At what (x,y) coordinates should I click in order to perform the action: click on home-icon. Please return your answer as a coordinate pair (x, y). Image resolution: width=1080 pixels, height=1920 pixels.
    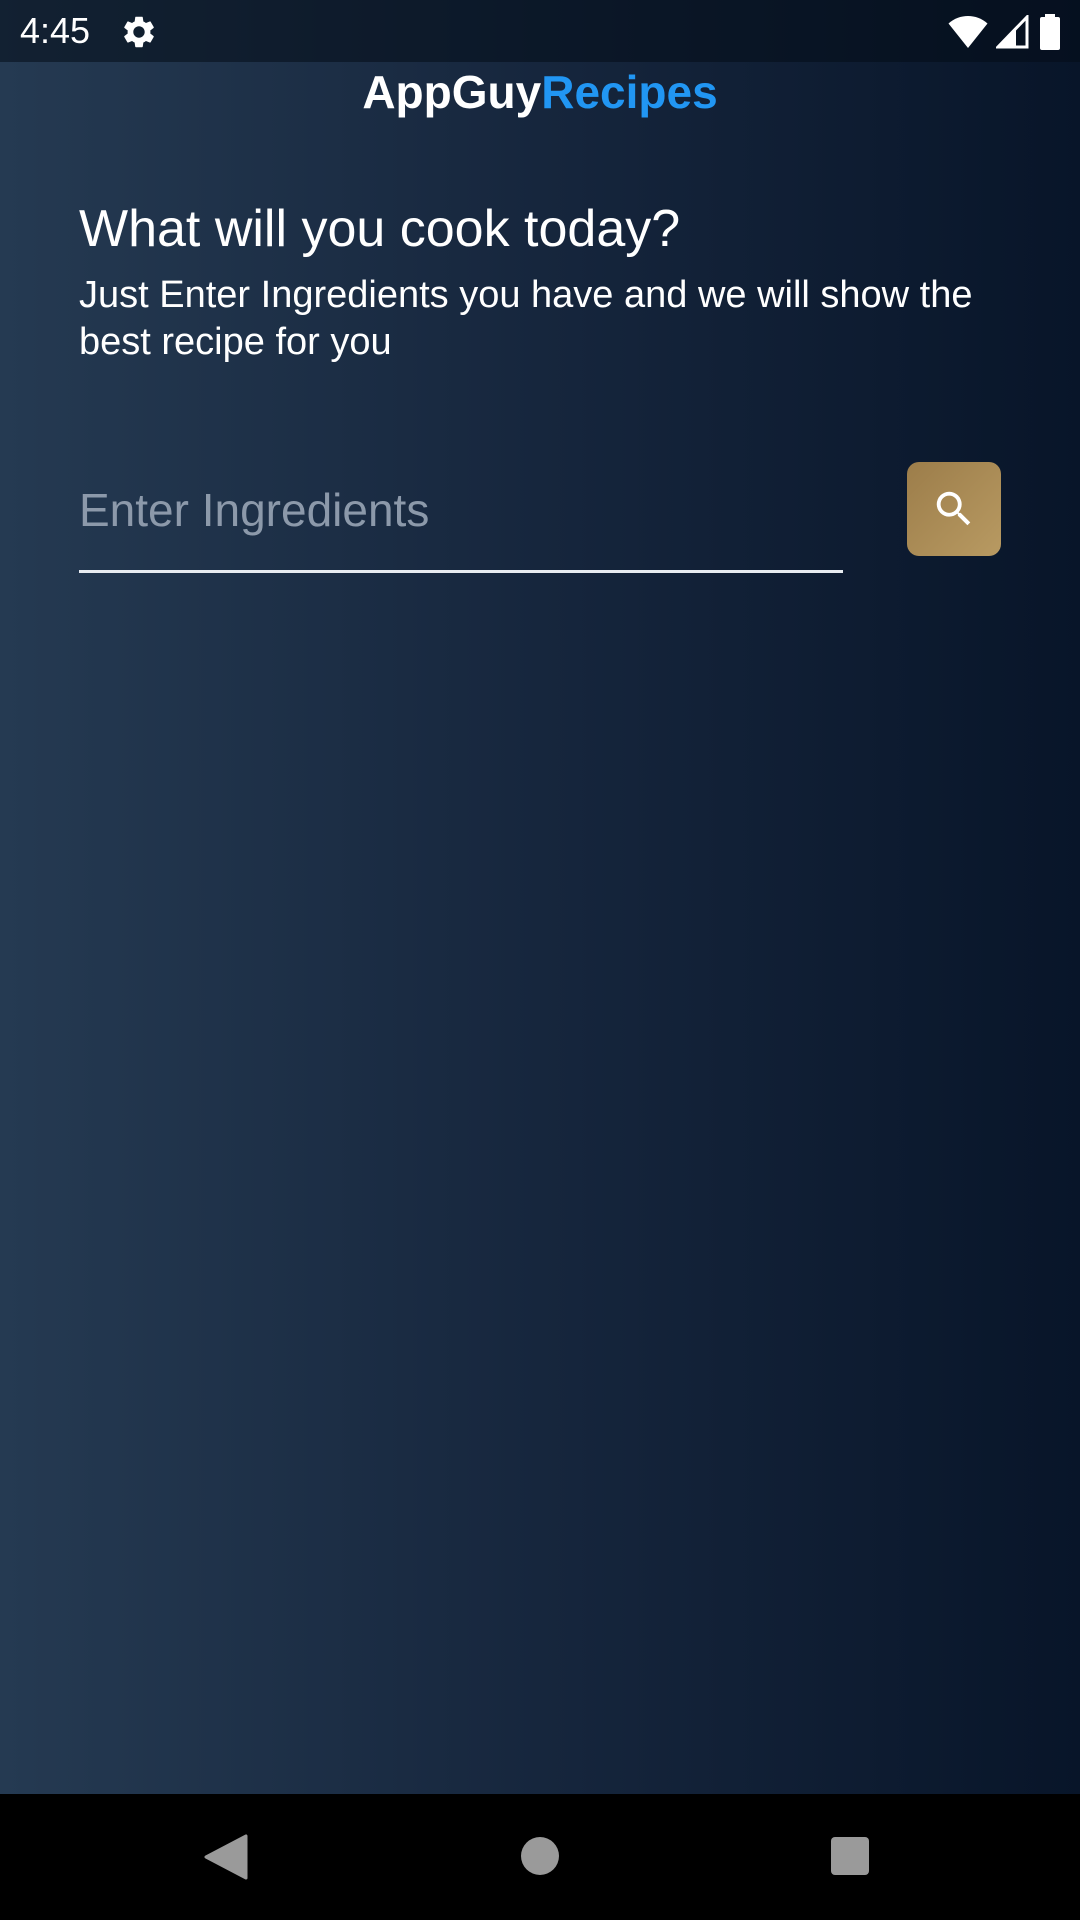
    Looking at the image, I should click on (540, 1856).